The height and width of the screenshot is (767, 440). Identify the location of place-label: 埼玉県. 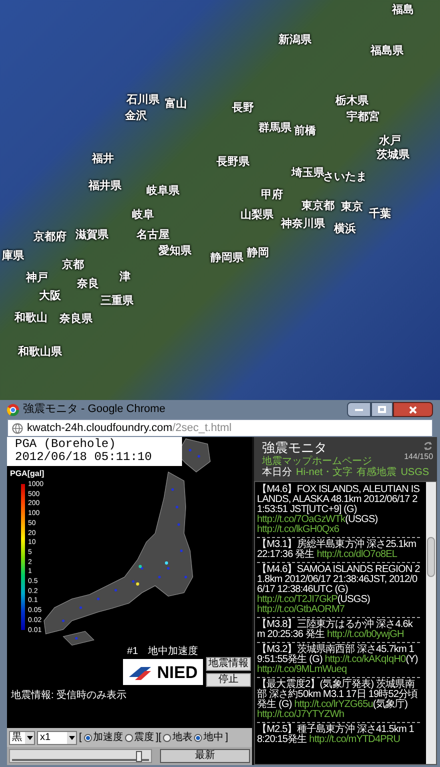
(308, 172).